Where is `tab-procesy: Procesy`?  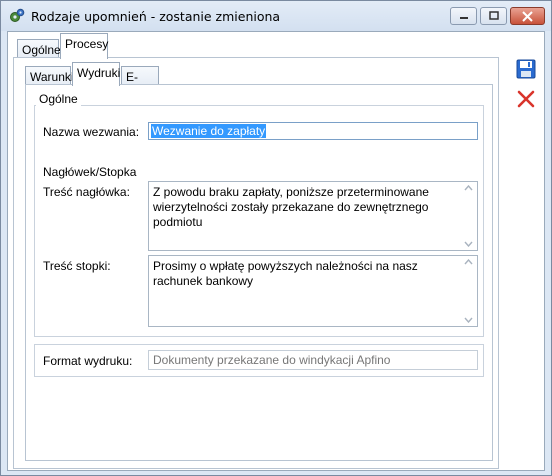 tab-procesy: Procesy is located at coordinates (84, 46).